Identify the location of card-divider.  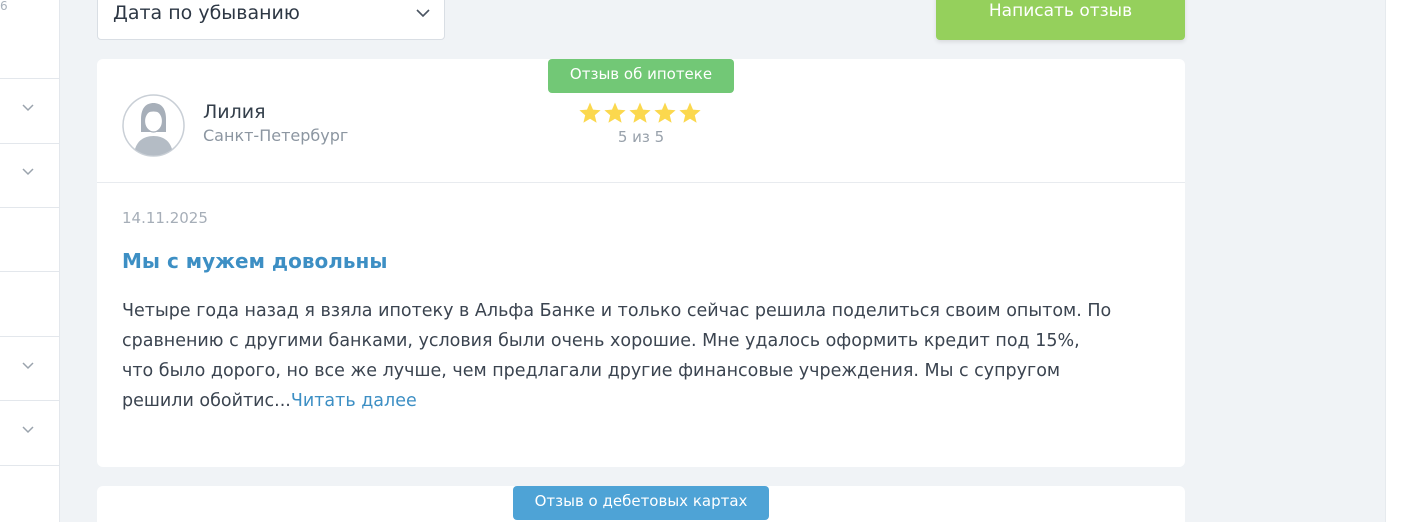
(641, 182).